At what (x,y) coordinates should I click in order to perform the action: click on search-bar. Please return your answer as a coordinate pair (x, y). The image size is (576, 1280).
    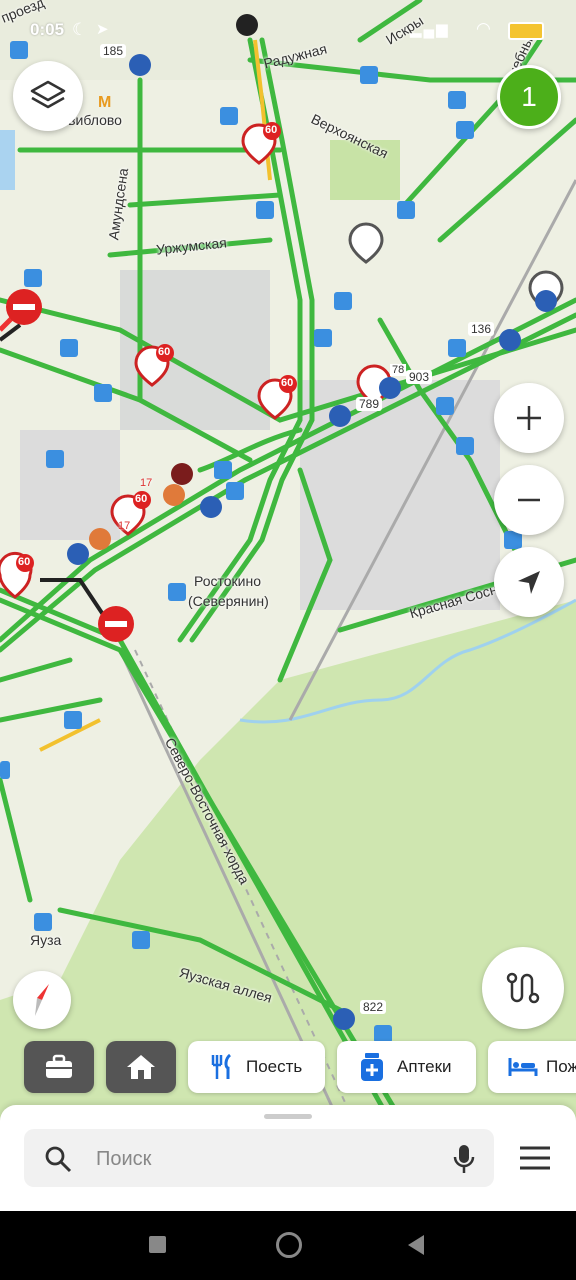
    Looking at the image, I should click on (259, 1159).